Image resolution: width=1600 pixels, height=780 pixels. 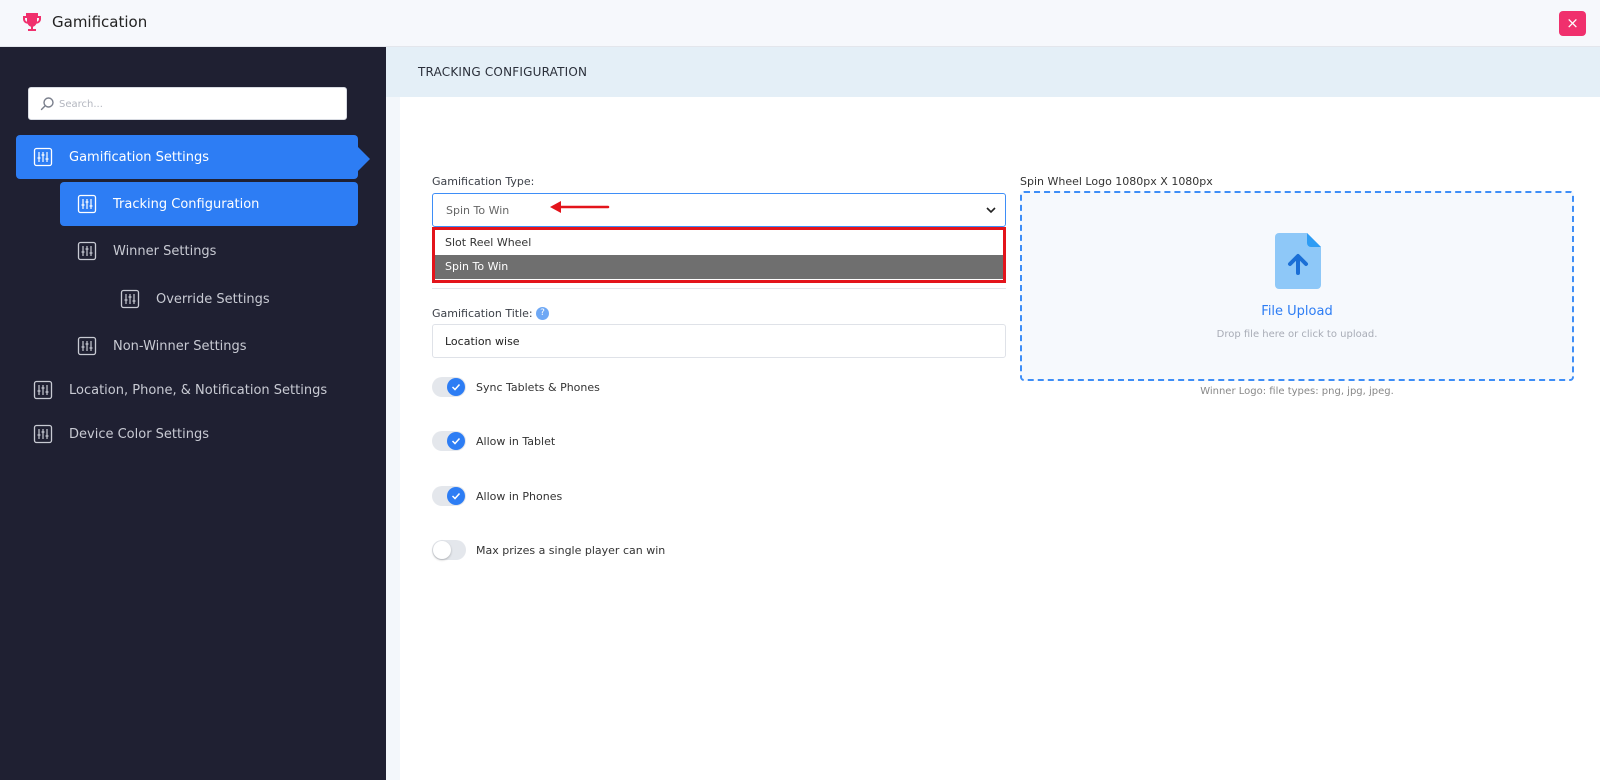 What do you see at coordinates (165, 251) in the screenshot?
I see `sidebar-item-label: Winner Settings` at bounding box center [165, 251].